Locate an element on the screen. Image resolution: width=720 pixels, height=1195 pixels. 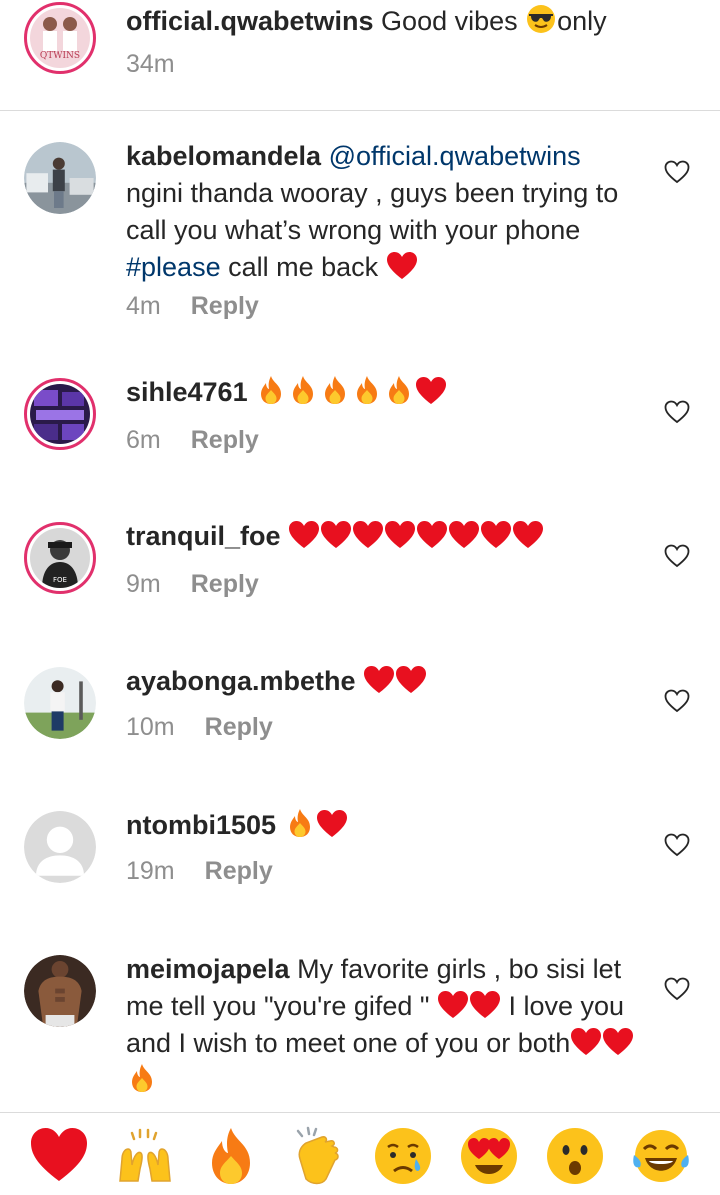
comment-meta: 4m Reply is located at coordinates (192, 306).